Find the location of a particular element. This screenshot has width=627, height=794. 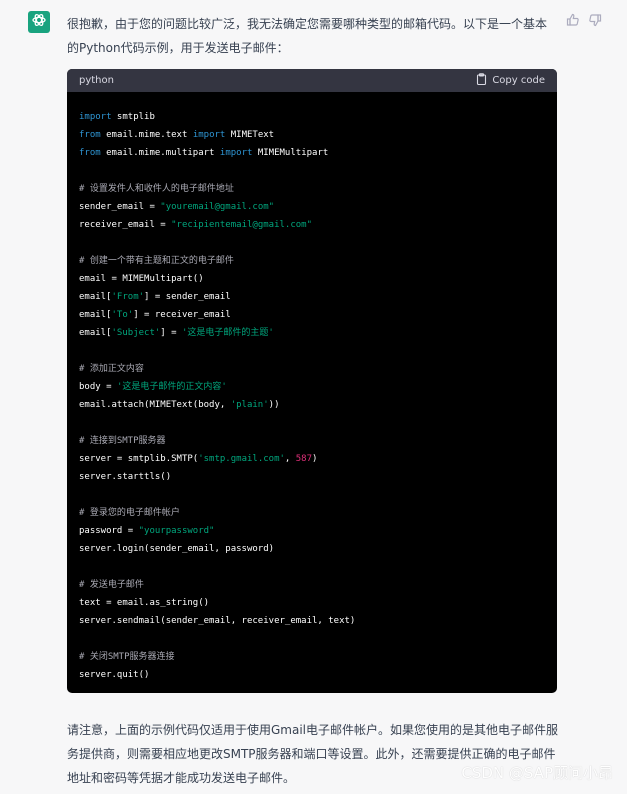

openai-logo-icon is located at coordinates (39, 22).